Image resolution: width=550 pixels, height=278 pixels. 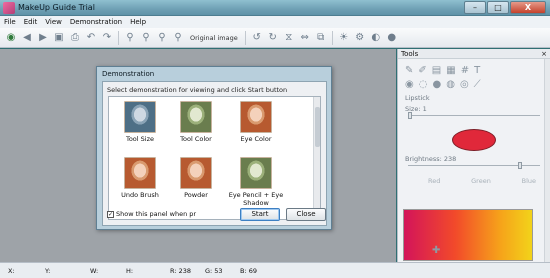 I want to click on rotate-right-icon: ↻, so click(x=273, y=38).